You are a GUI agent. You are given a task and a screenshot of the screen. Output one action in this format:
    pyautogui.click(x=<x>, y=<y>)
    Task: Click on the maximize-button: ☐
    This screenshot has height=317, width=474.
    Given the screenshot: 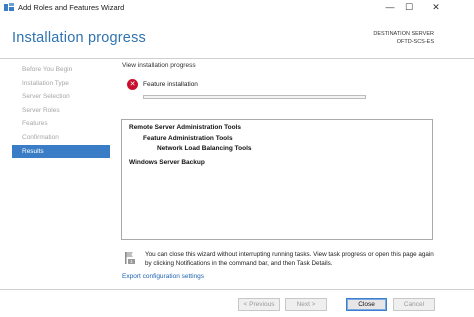 What is the action you would take?
    pyautogui.click(x=409, y=8)
    